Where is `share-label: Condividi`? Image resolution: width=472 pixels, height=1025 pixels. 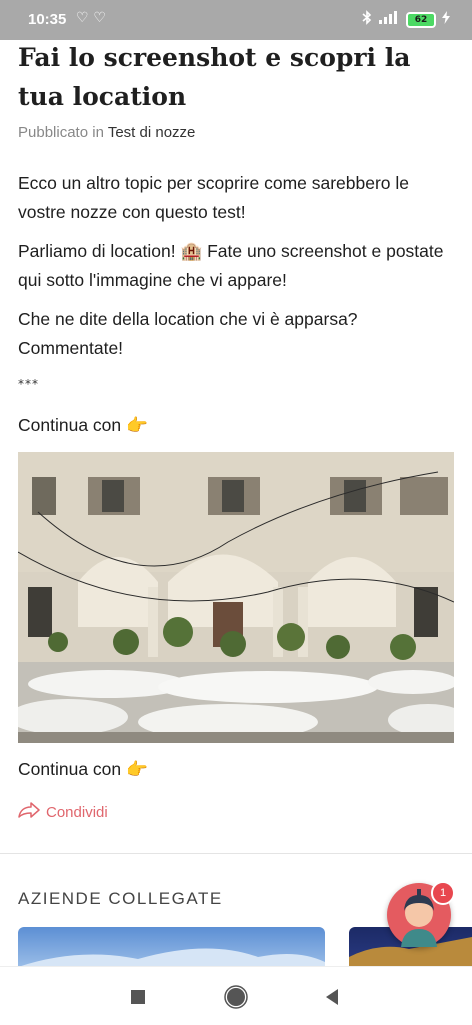 share-label: Condividi is located at coordinates (77, 812).